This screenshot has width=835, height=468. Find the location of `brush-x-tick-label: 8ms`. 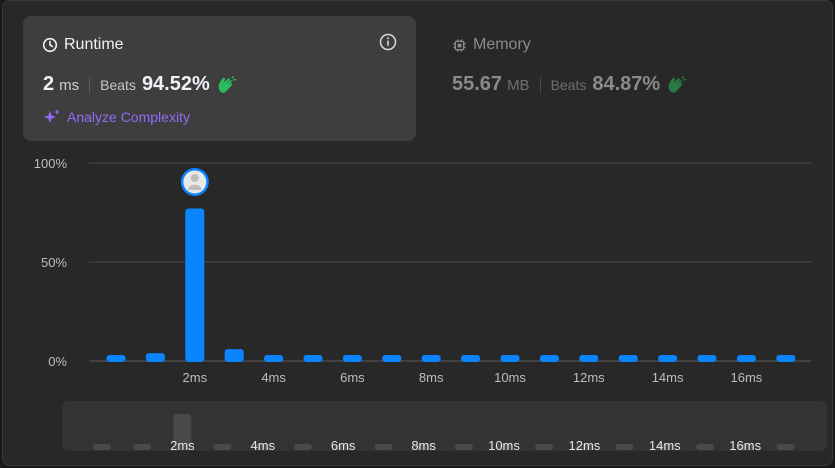

brush-x-tick-label: 8ms is located at coordinates (423, 445).